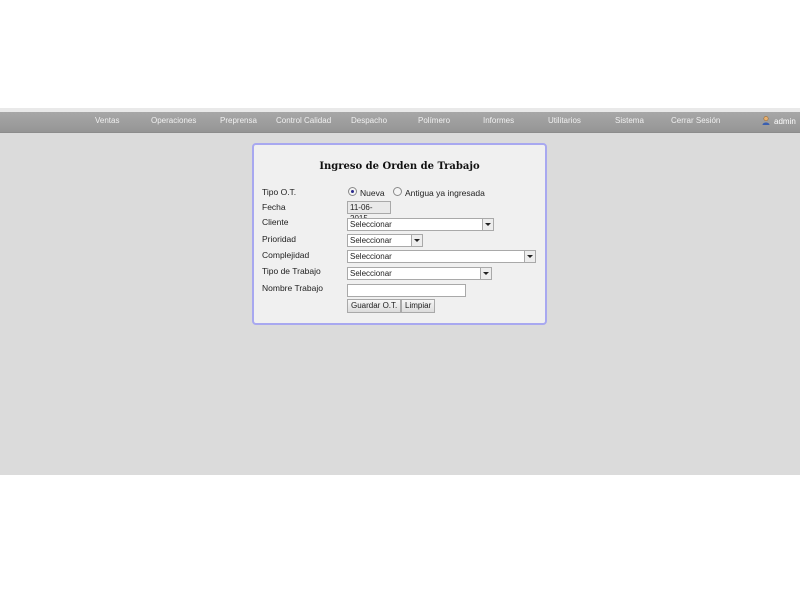 The width and height of the screenshot is (800, 600). What do you see at coordinates (418, 306) in the screenshot?
I see `limpiar-button: Limpiar` at bounding box center [418, 306].